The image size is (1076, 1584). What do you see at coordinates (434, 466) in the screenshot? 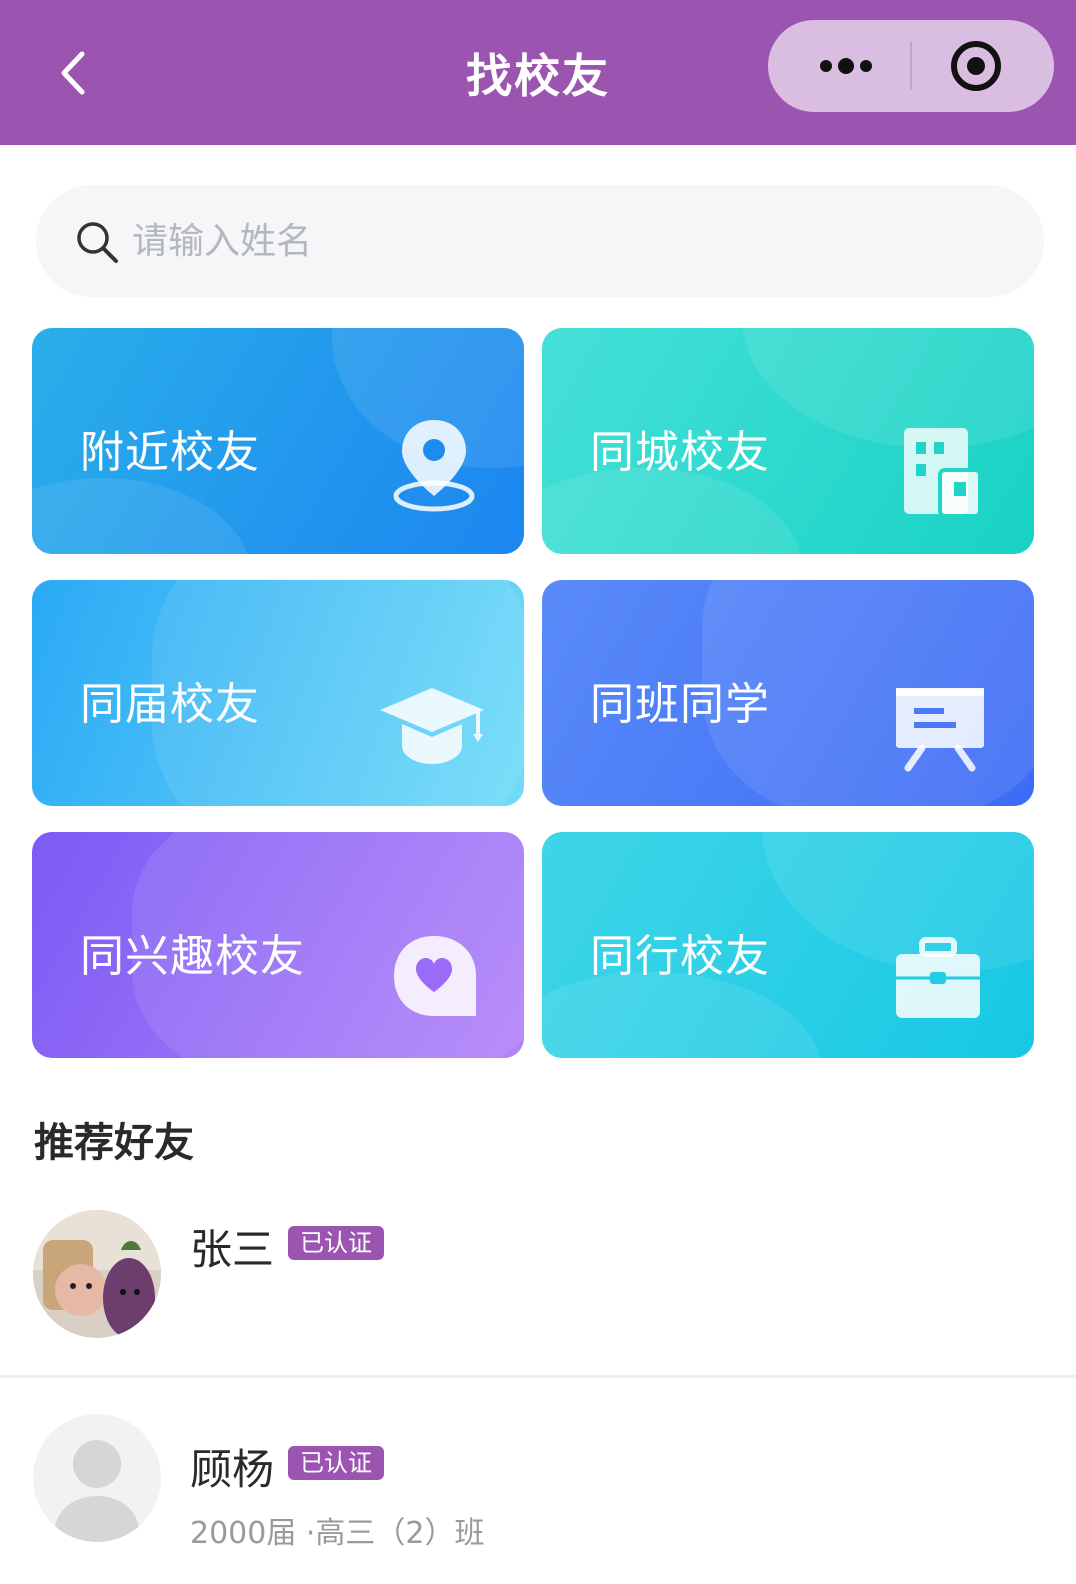
I see `location-pin-icon` at bounding box center [434, 466].